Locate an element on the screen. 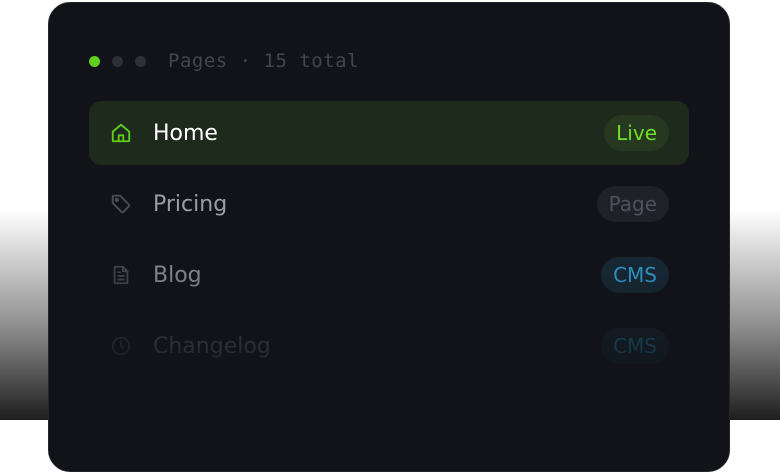  panel-header: Pages · 15 total is located at coordinates (224, 61).